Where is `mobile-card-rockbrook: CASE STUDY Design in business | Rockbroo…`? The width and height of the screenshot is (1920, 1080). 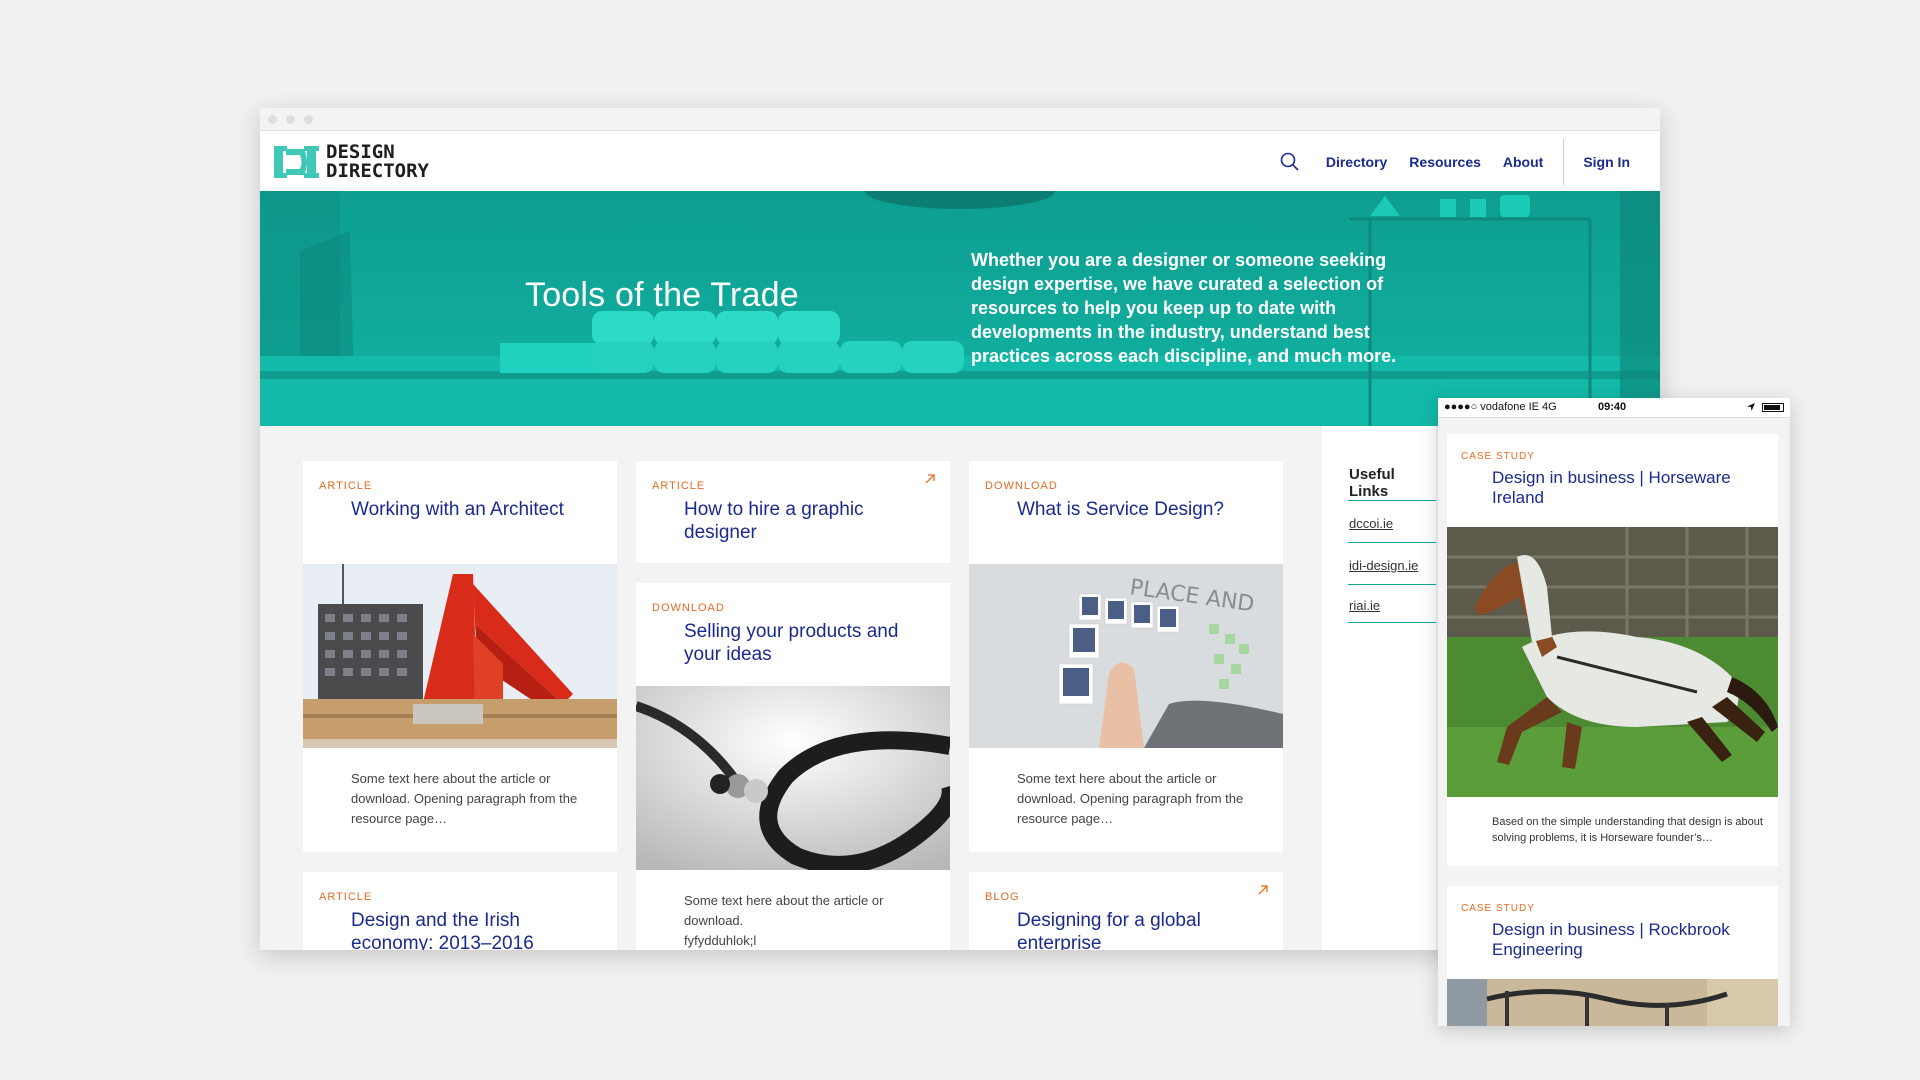 mobile-card-rockbrook: CASE STUDY Design in business | Rockbroo… is located at coordinates (1612, 956).